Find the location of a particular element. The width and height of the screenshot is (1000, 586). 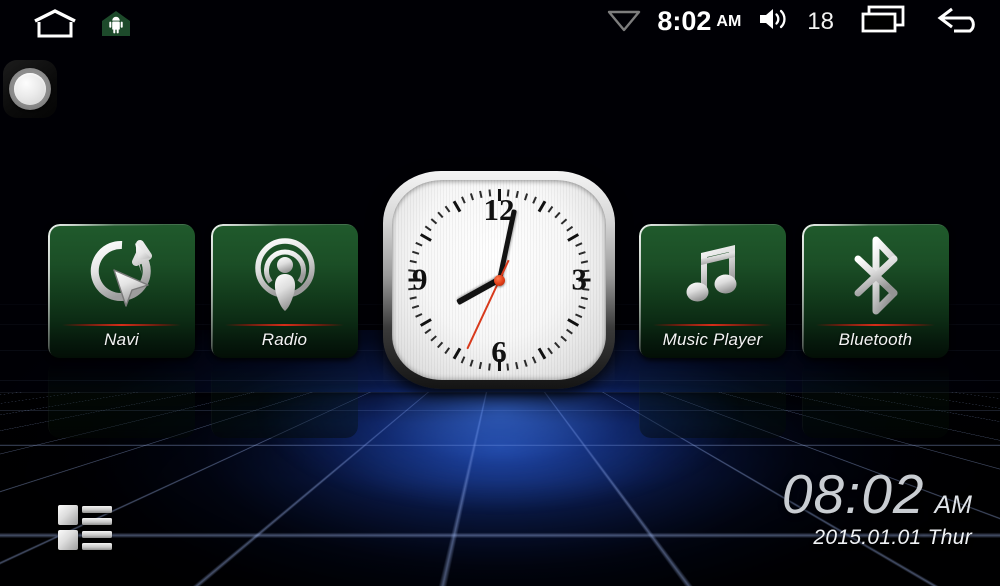

analog-clock-face: 12 3 6 9 is located at coordinates (499, 280).